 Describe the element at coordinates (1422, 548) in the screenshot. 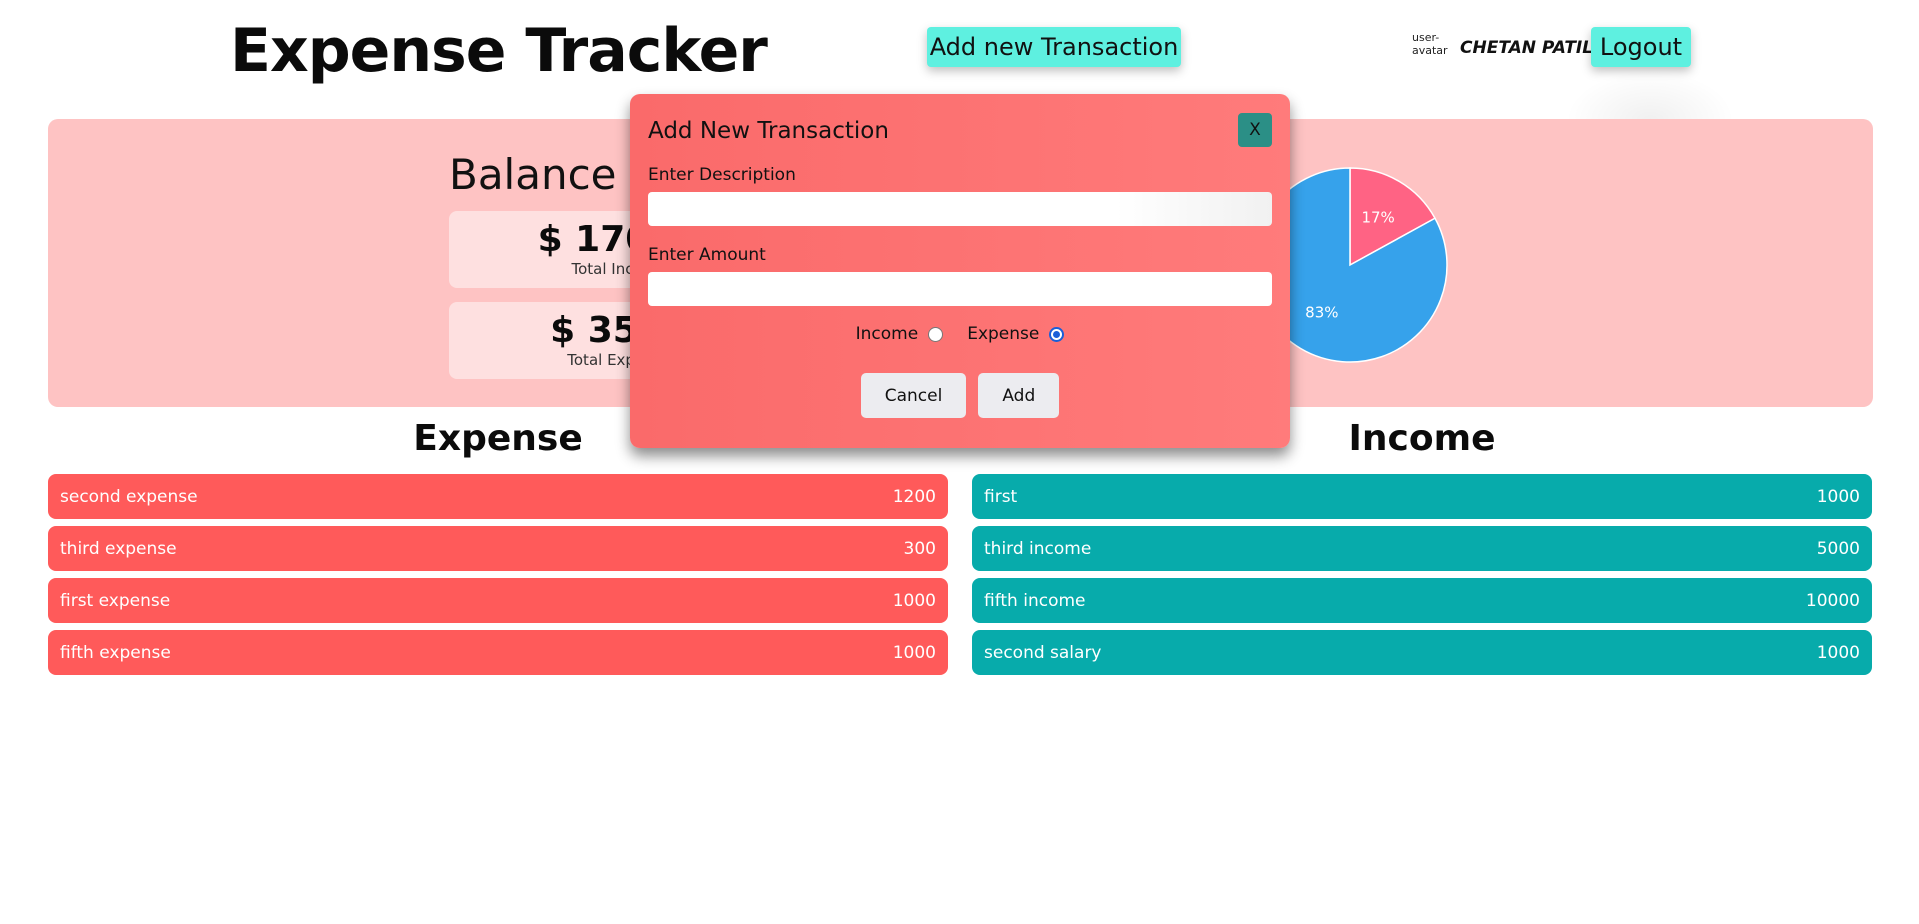

I see `income-item: third income 5000` at that location.